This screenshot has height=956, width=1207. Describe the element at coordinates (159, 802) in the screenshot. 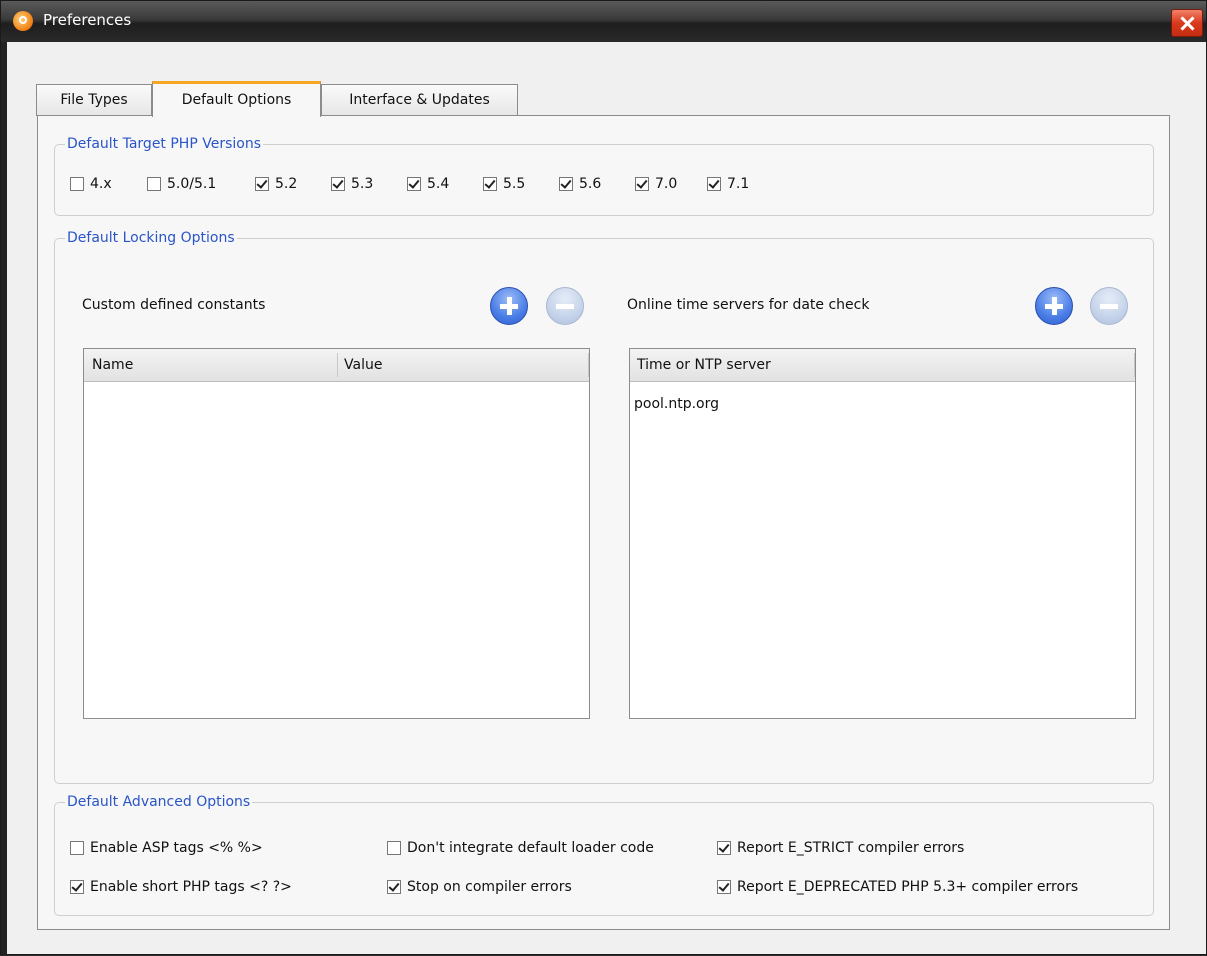

I see `advanced-options-legend: Default Advanced Options` at that location.